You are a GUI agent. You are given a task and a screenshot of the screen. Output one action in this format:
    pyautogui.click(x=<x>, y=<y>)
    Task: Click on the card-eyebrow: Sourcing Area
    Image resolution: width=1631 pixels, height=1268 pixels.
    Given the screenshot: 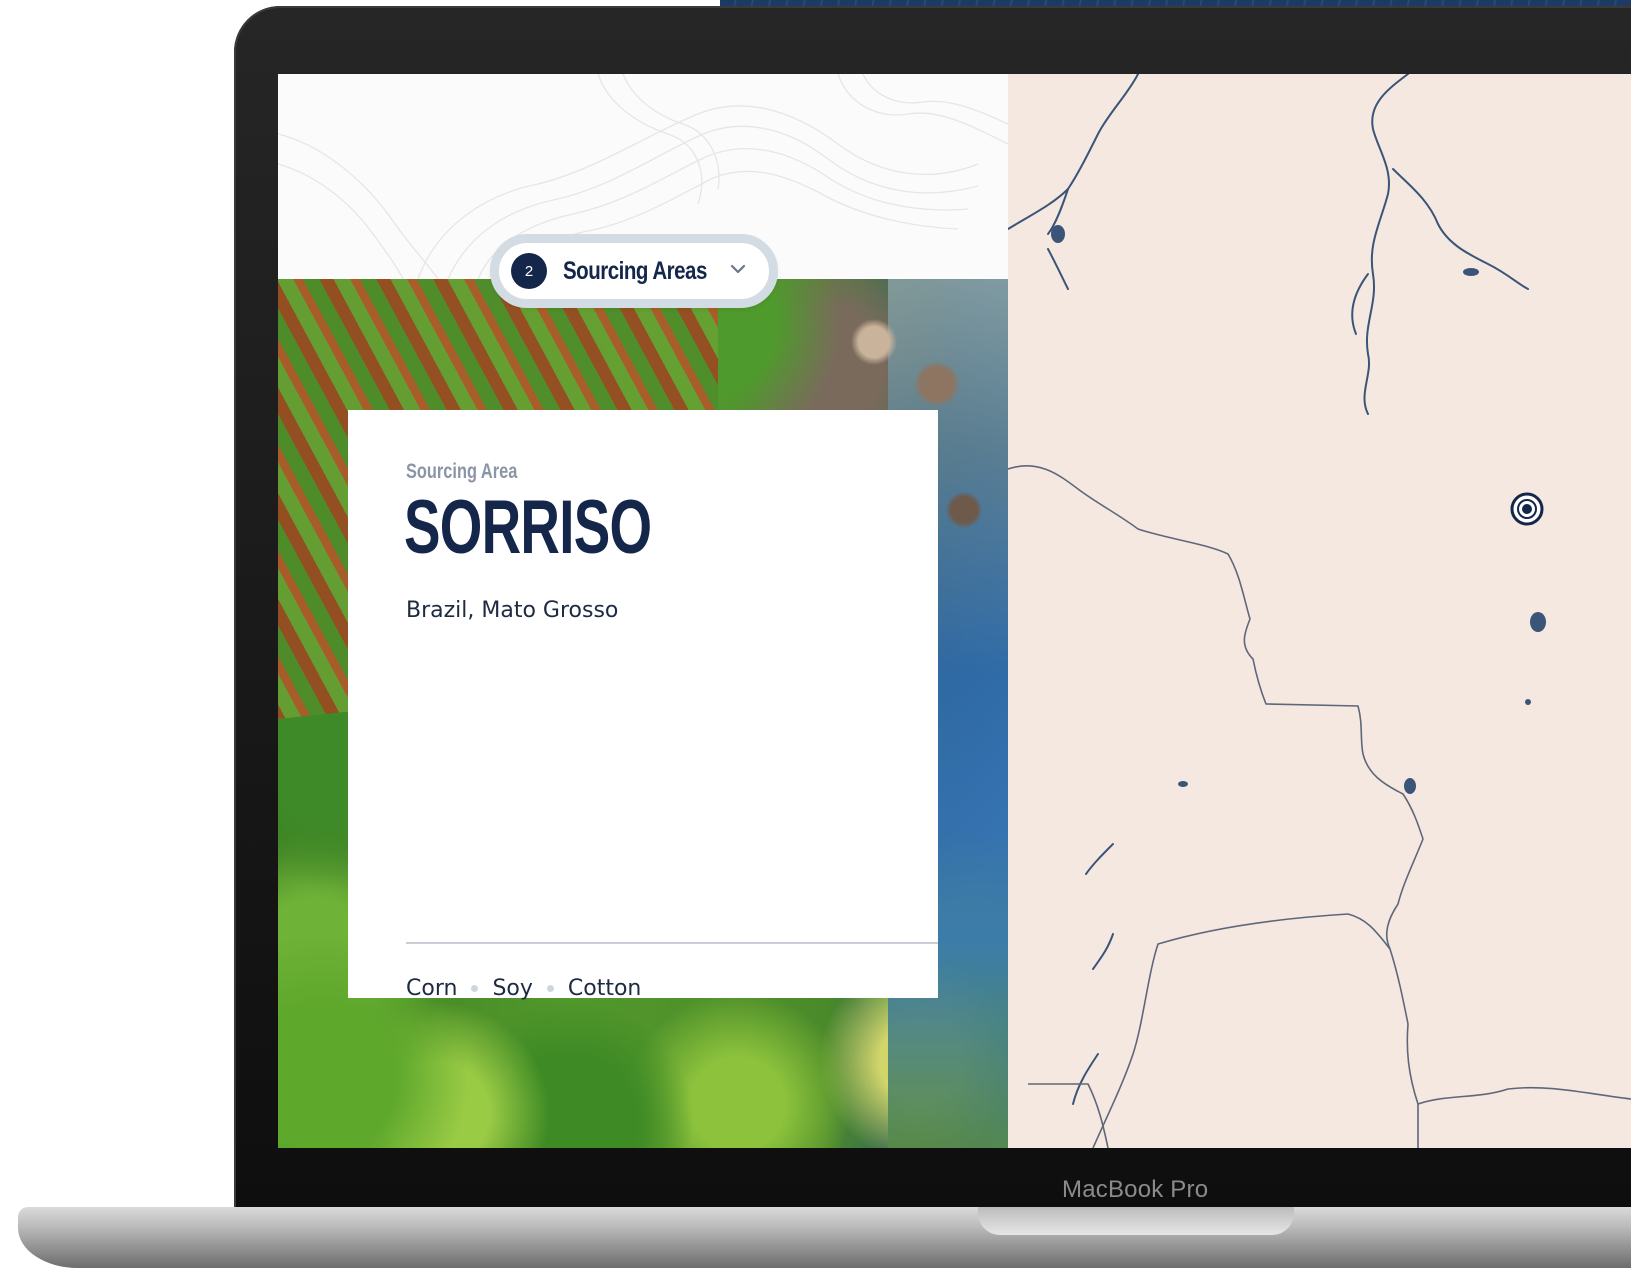 What is the action you would take?
    pyautogui.click(x=462, y=471)
    